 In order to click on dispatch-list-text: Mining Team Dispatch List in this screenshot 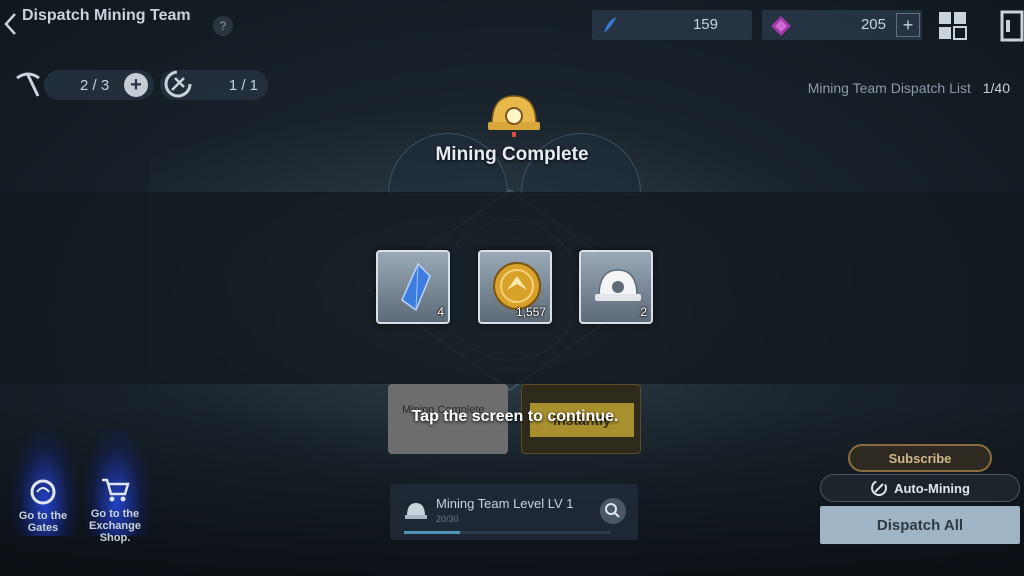, I will do `click(889, 88)`.